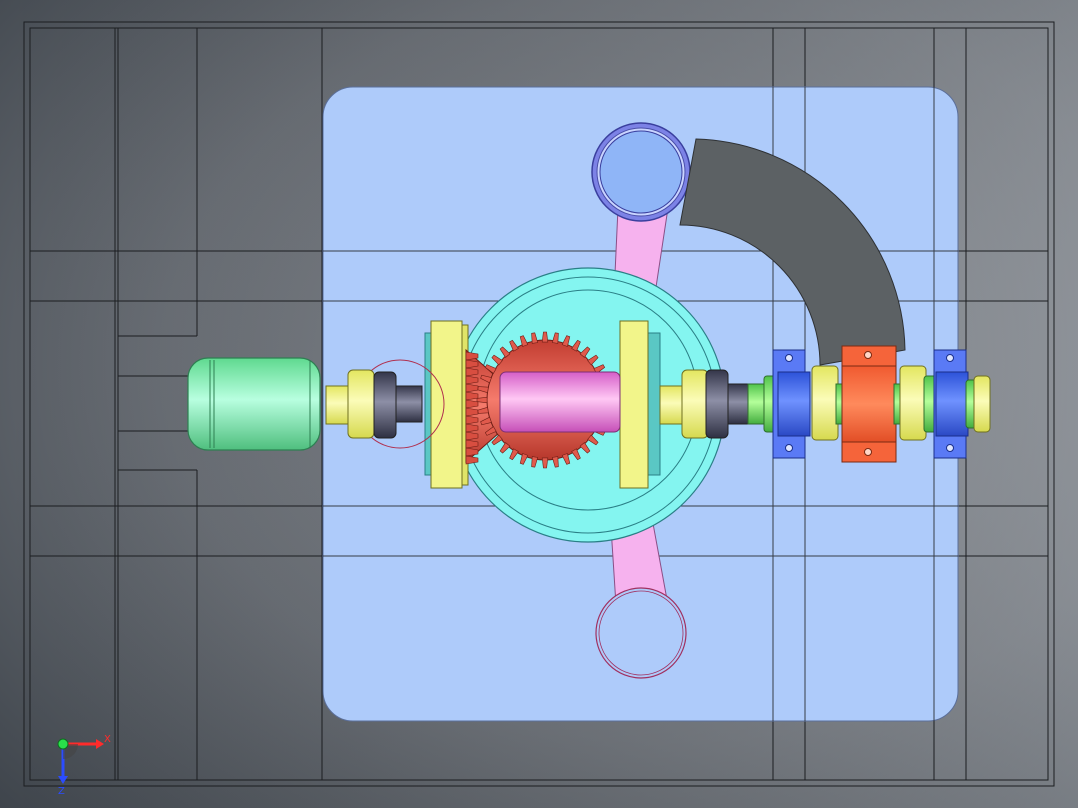 The image size is (1078, 808). I want to click on shaft-end-cap, so click(982, 404).